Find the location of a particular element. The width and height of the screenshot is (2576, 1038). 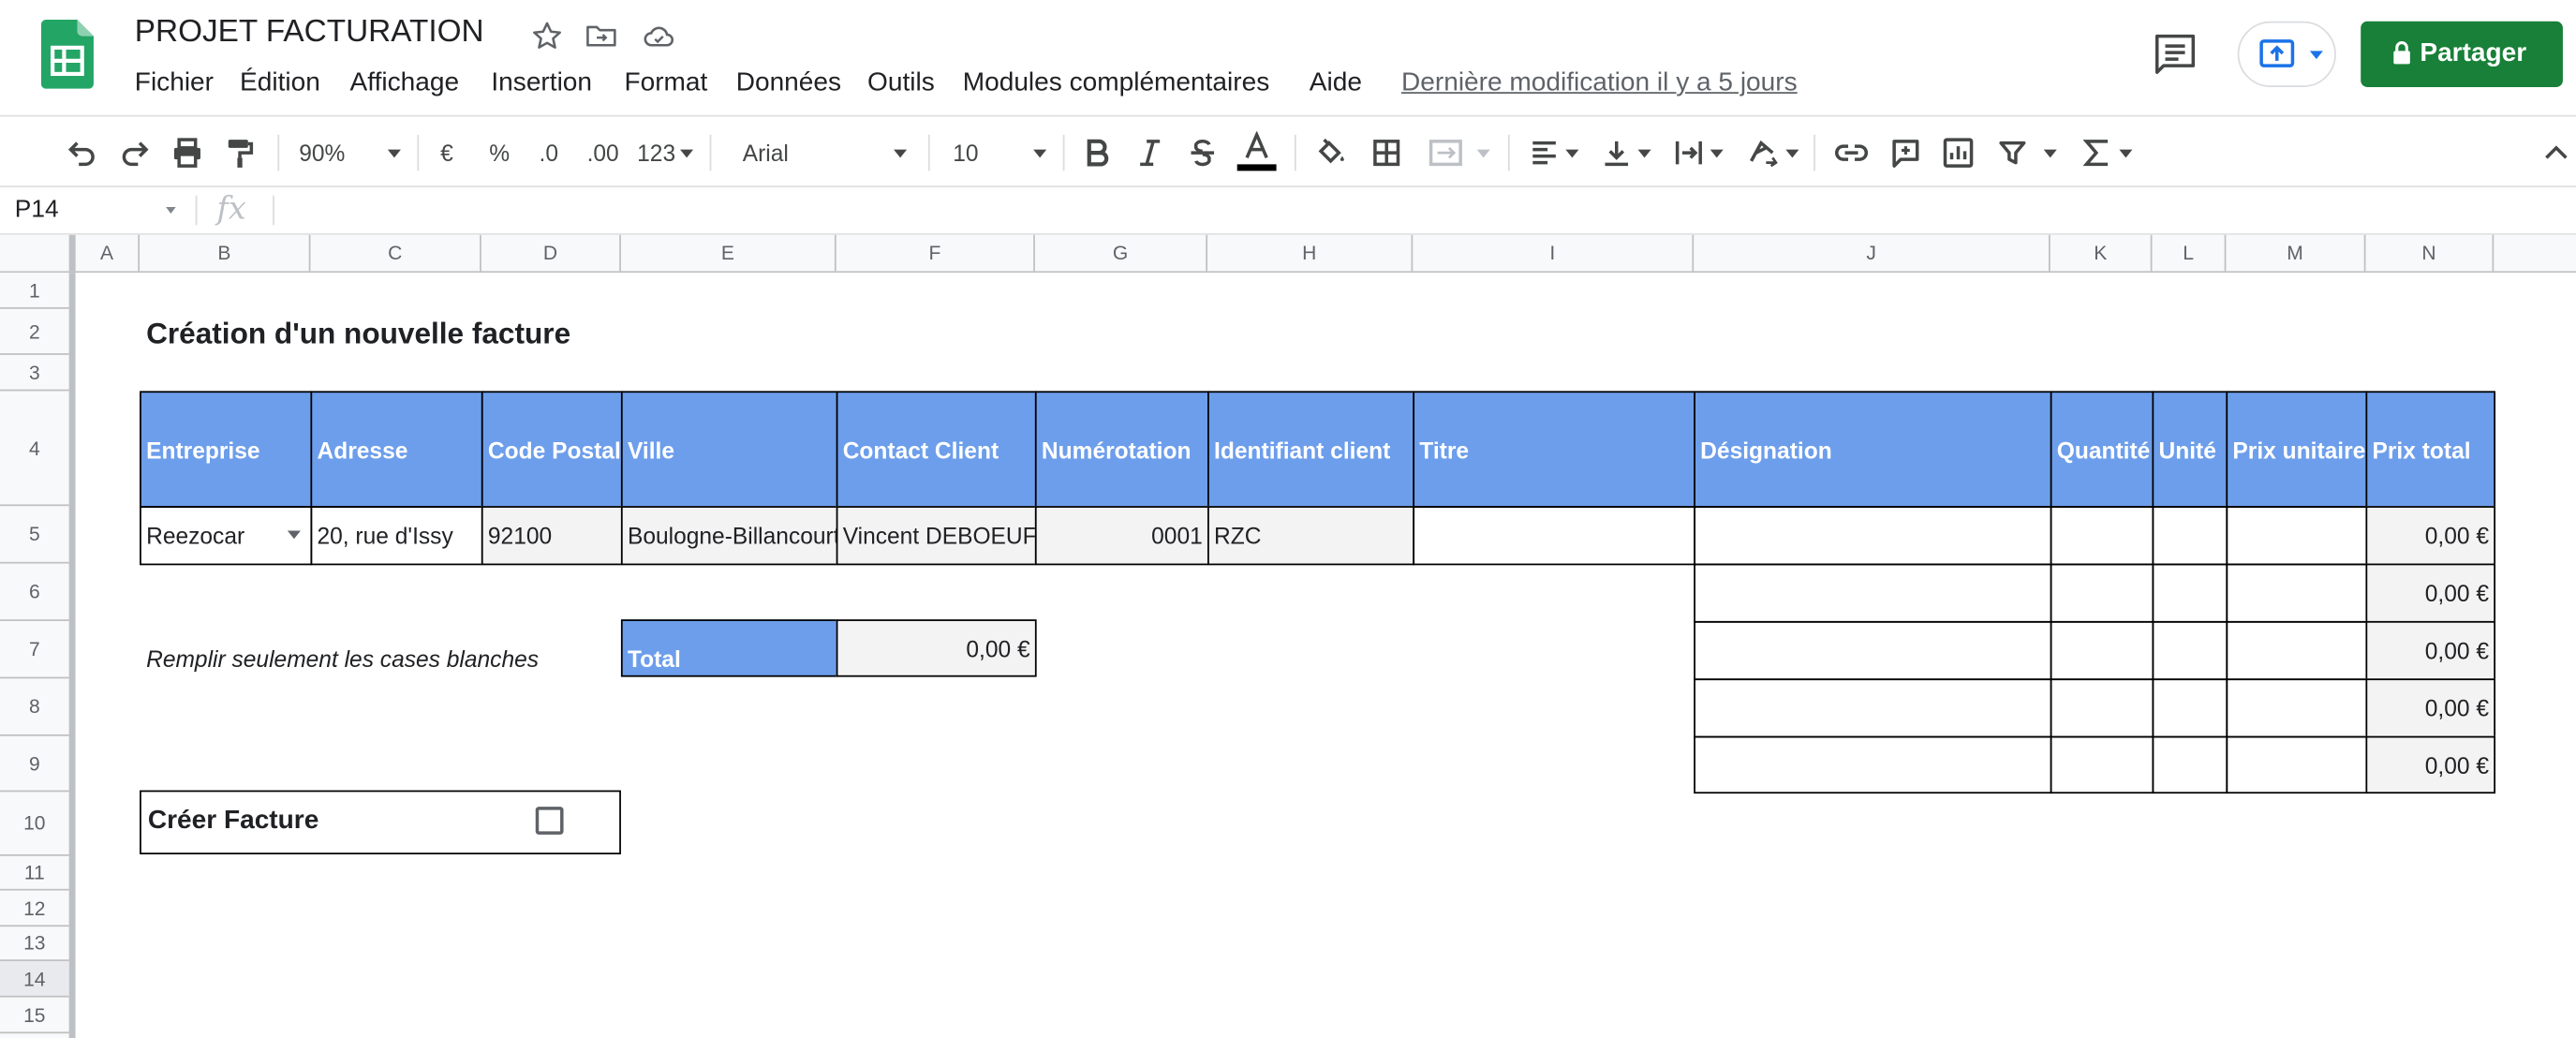

column-header-g: G is located at coordinates (1121, 253).